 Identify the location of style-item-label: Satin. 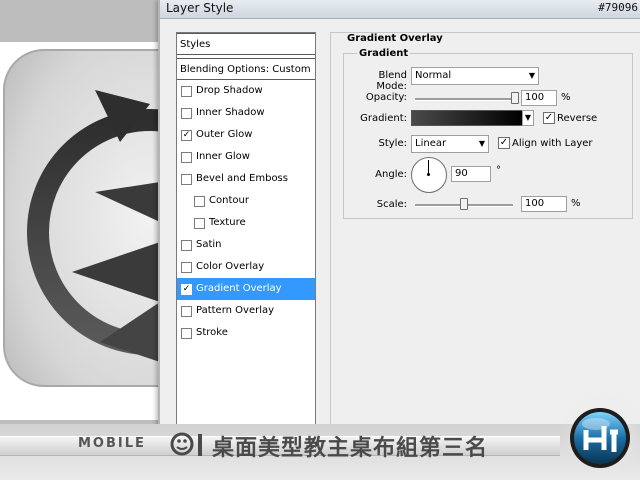
(209, 244).